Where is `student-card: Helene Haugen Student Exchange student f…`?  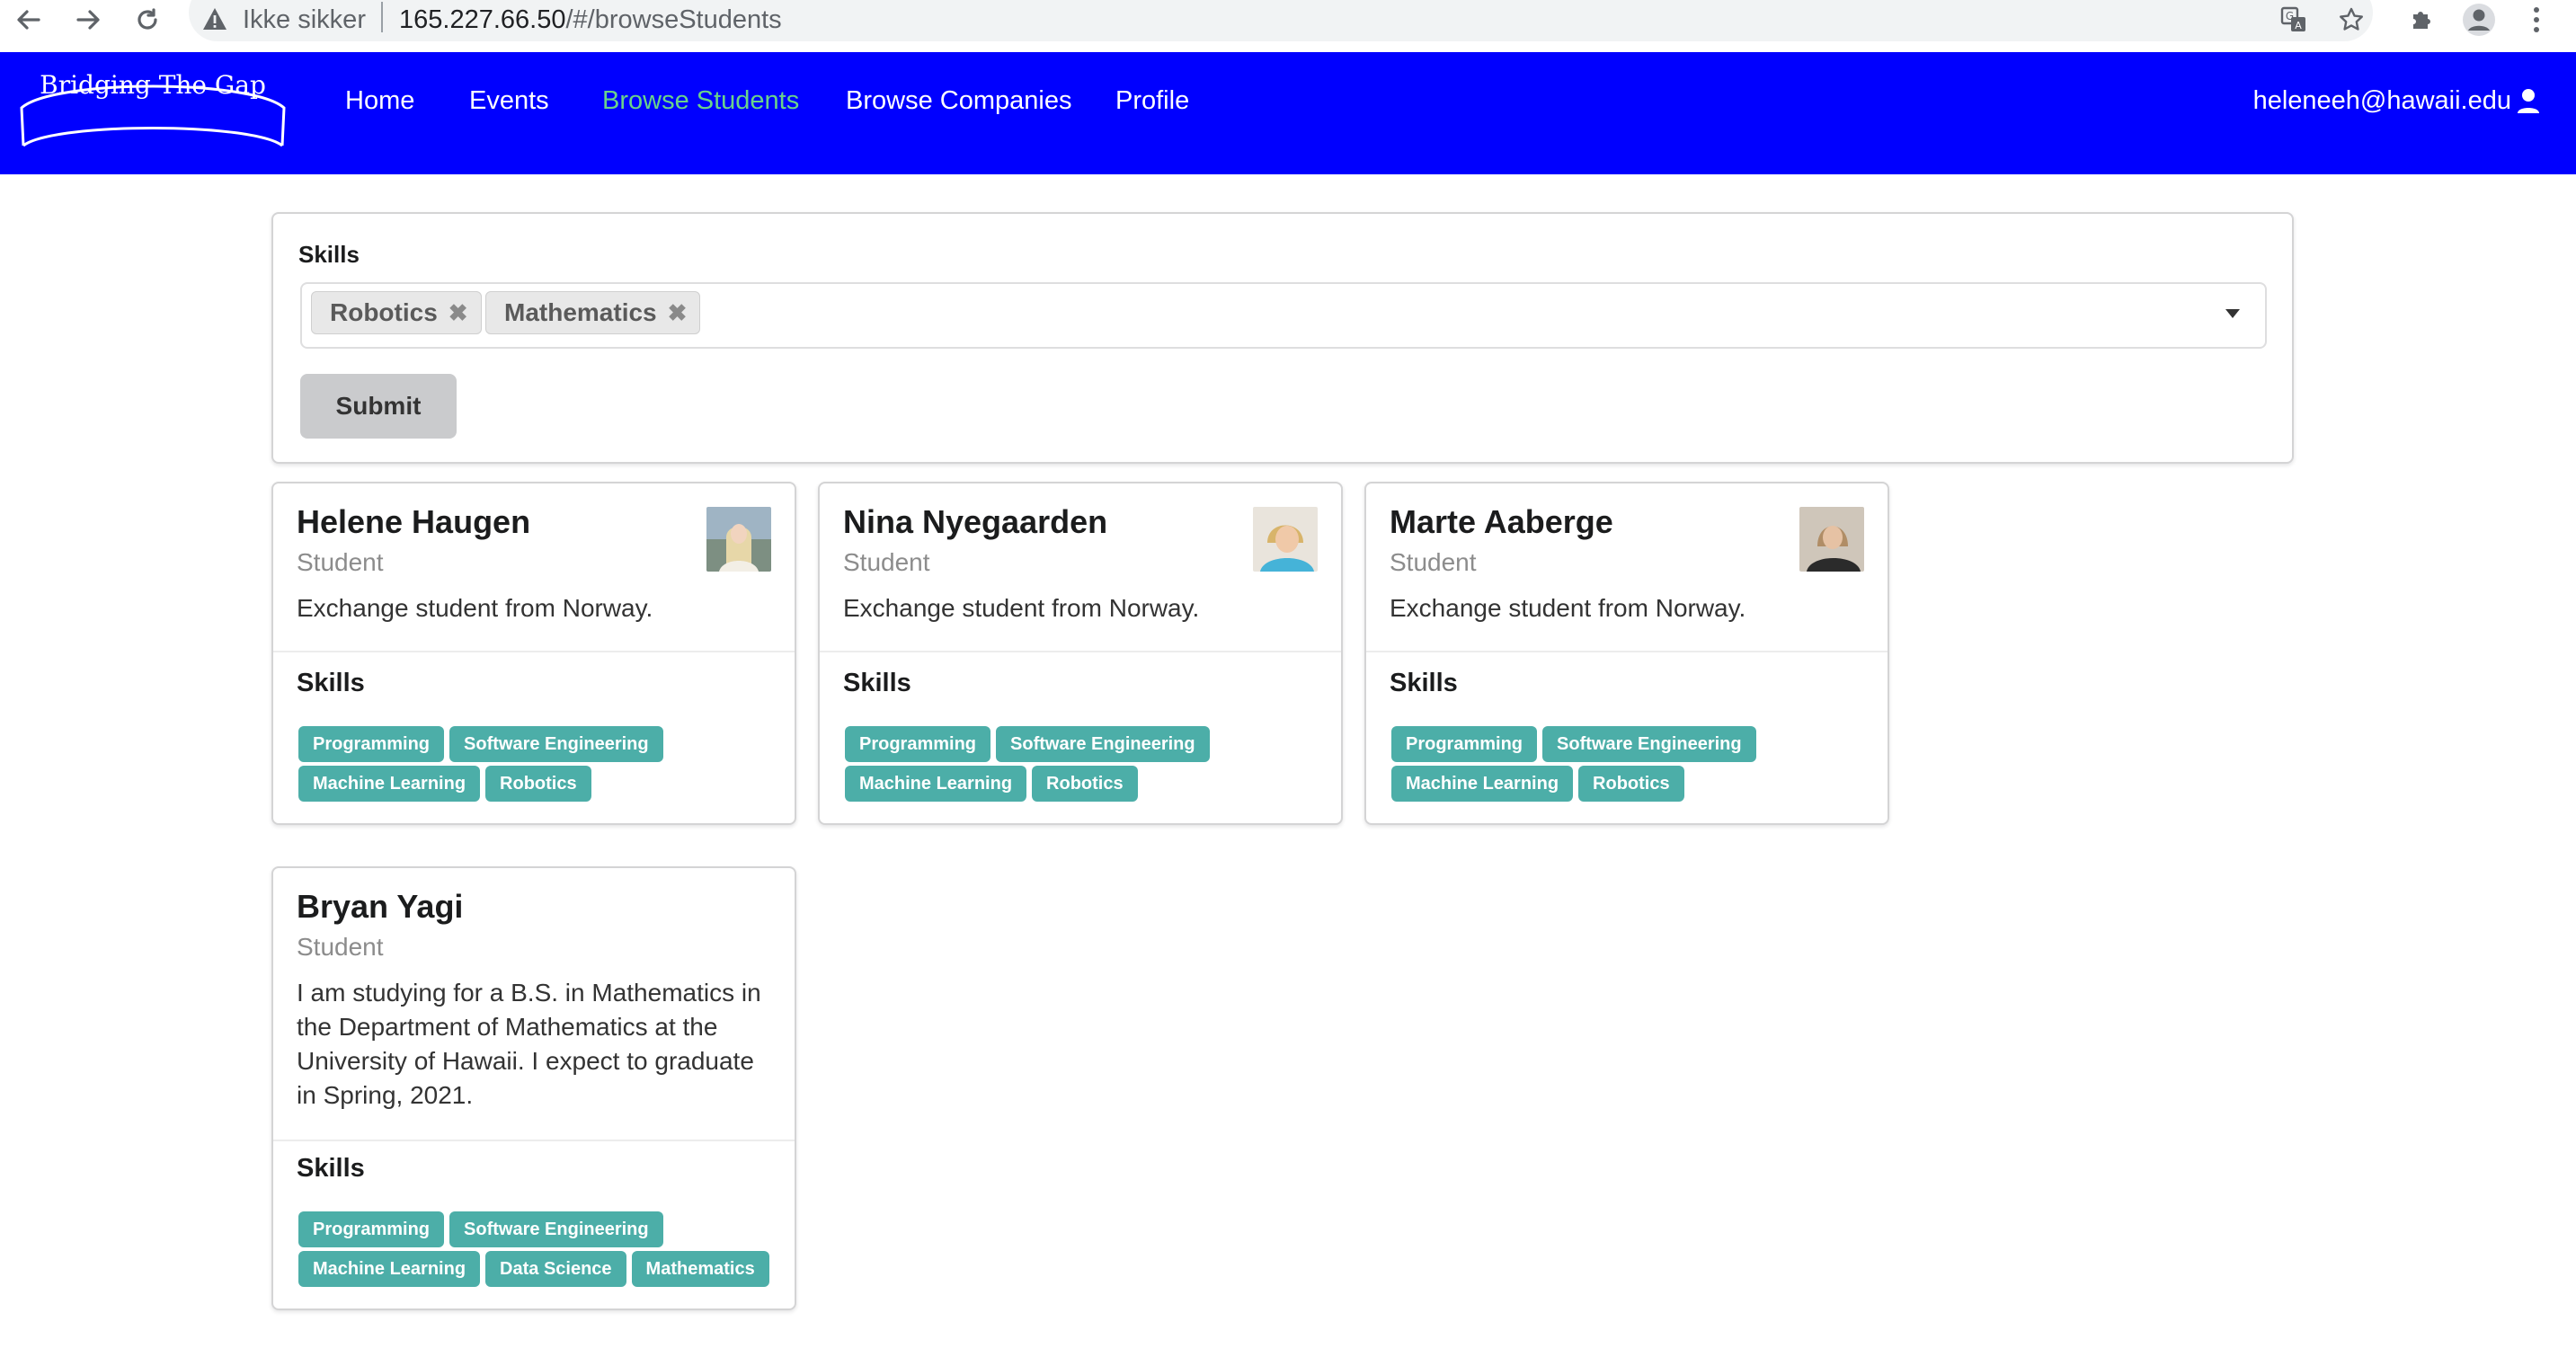
student-card: Helene Haugen Student Exchange student f… is located at coordinates (533, 653).